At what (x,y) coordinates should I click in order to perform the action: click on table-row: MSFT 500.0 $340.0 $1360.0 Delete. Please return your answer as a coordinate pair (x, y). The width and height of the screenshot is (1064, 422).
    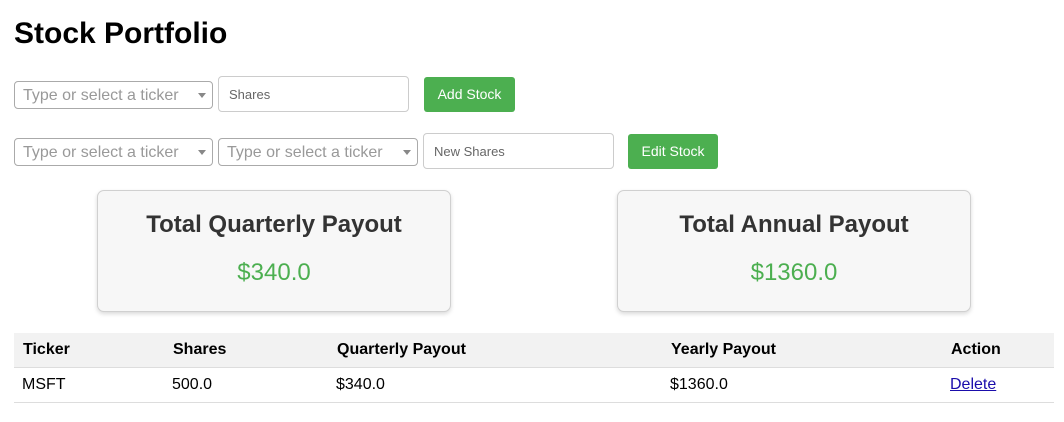
    Looking at the image, I should click on (534, 385).